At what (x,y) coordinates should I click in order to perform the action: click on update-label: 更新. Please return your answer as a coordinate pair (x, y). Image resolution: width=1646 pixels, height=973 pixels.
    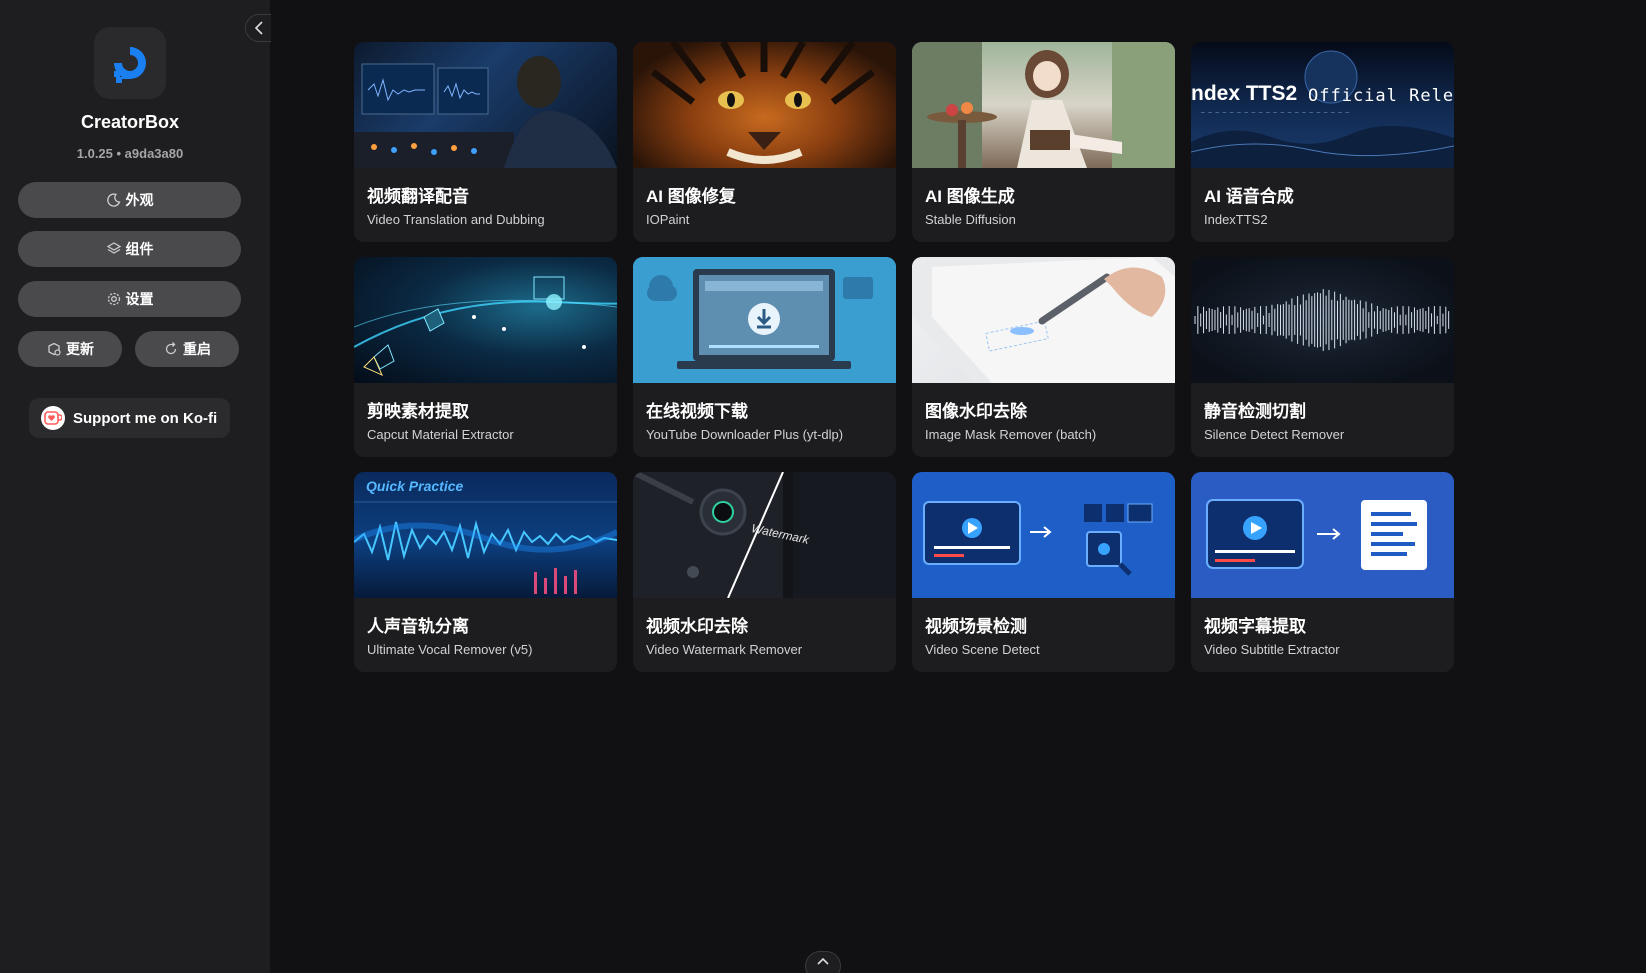
    Looking at the image, I should click on (80, 349).